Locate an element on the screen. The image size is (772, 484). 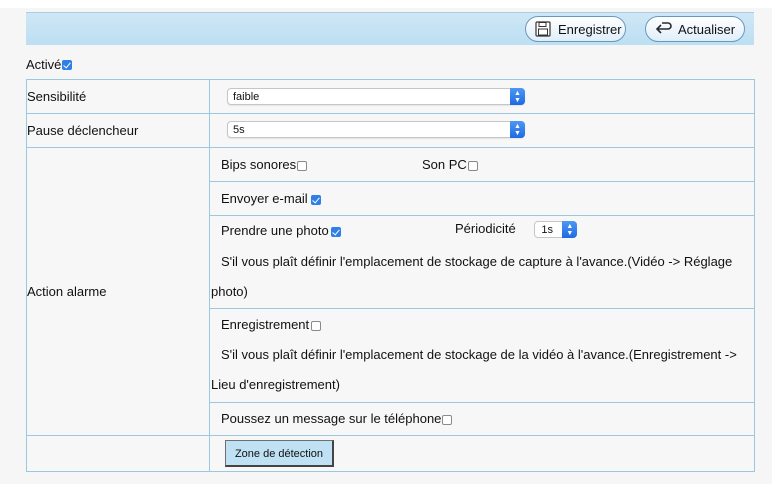
empty-label-cell is located at coordinates (118, 453).